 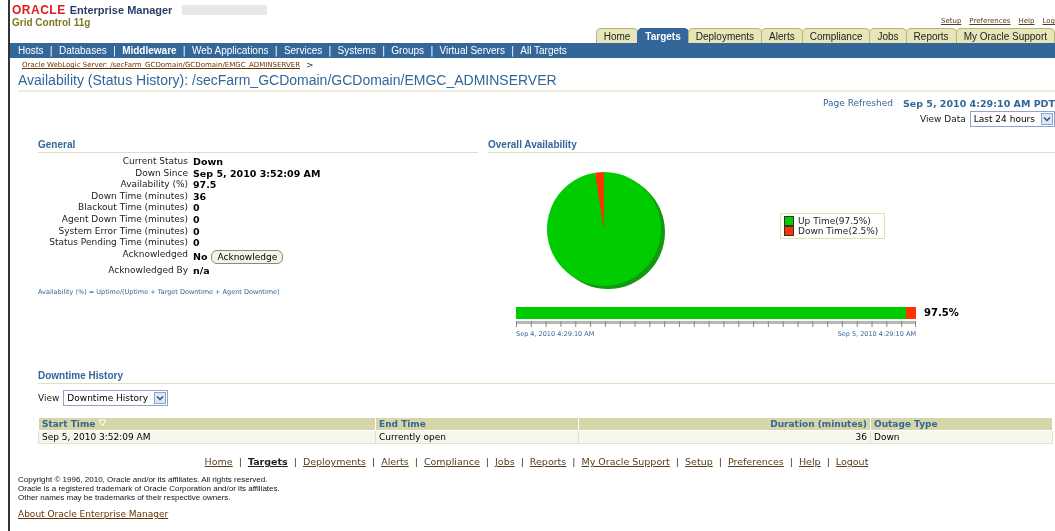 I want to click on sub-tab: Middleware, so click(x=149, y=50).